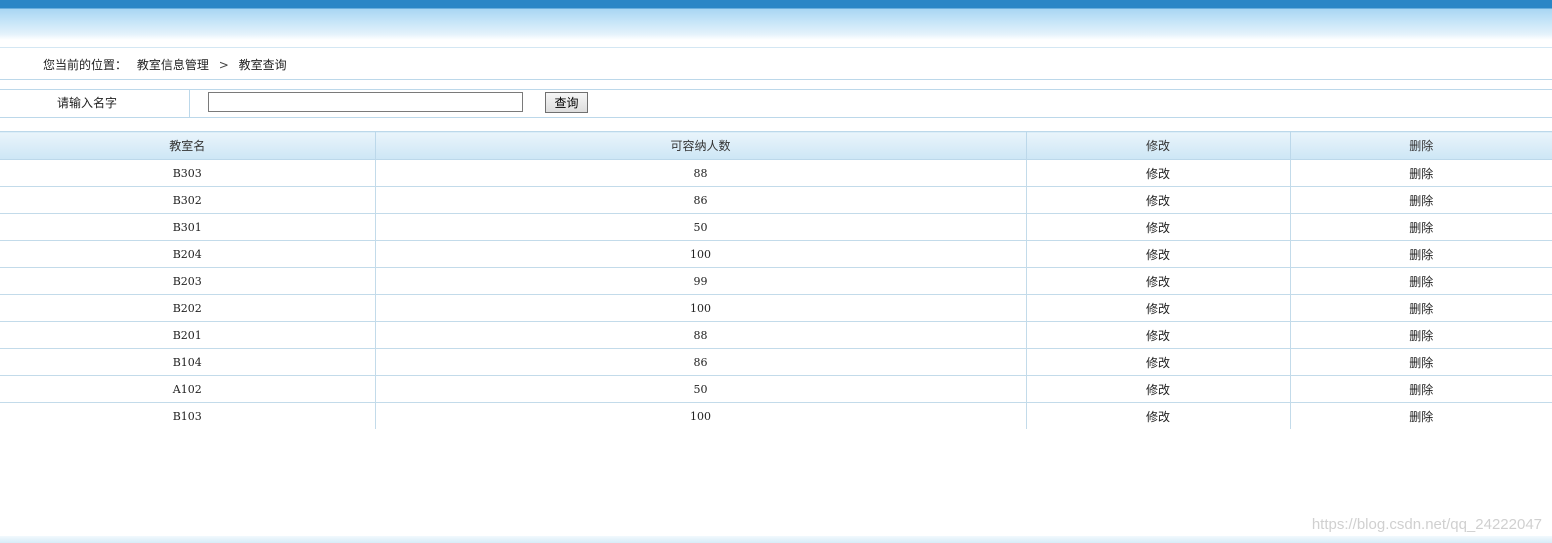 The height and width of the screenshot is (543, 1552). I want to click on search-label-cell: 请输入名字, so click(95, 103).